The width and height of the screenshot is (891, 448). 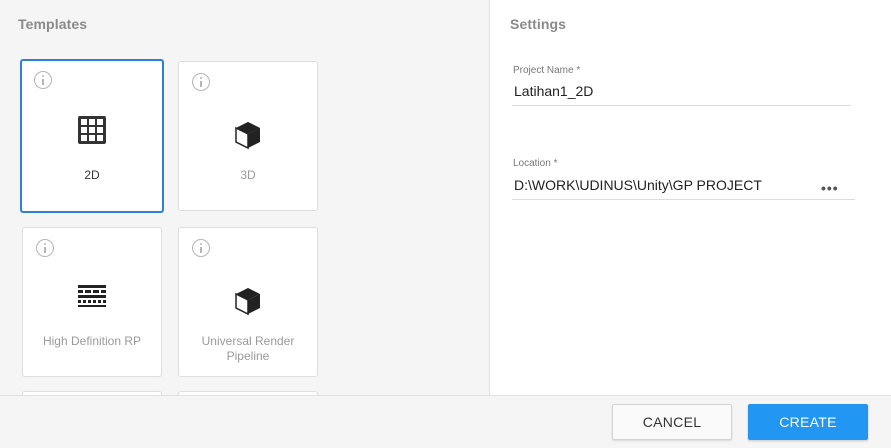 What do you see at coordinates (553, 91) in the screenshot?
I see `project-name-input: Latihan1_2D` at bounding box center [553, 91].